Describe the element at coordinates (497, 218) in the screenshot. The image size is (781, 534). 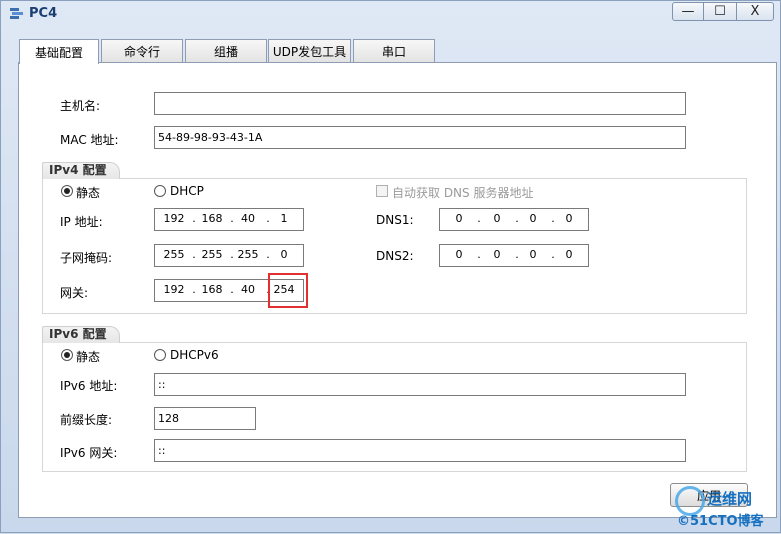
I see `dns1-octet-2: 0` at that location.